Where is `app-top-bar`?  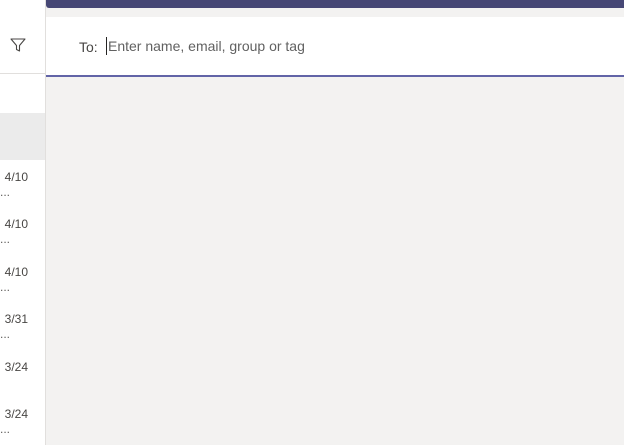 app-top-bar is located at coordinates (335, 4).